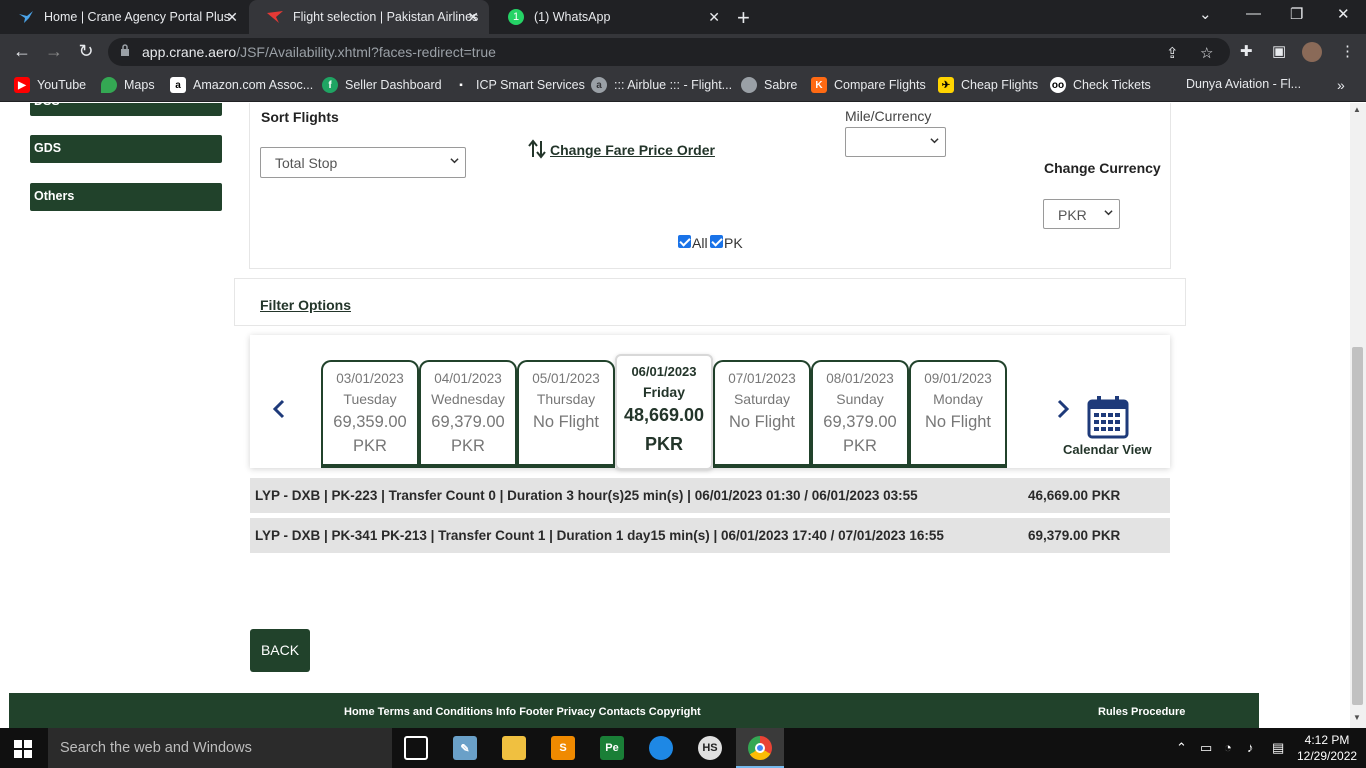 Image resolution: width=1366 pixels, height=768 pixels. I want to click on lock-icon, so click(125, 50).